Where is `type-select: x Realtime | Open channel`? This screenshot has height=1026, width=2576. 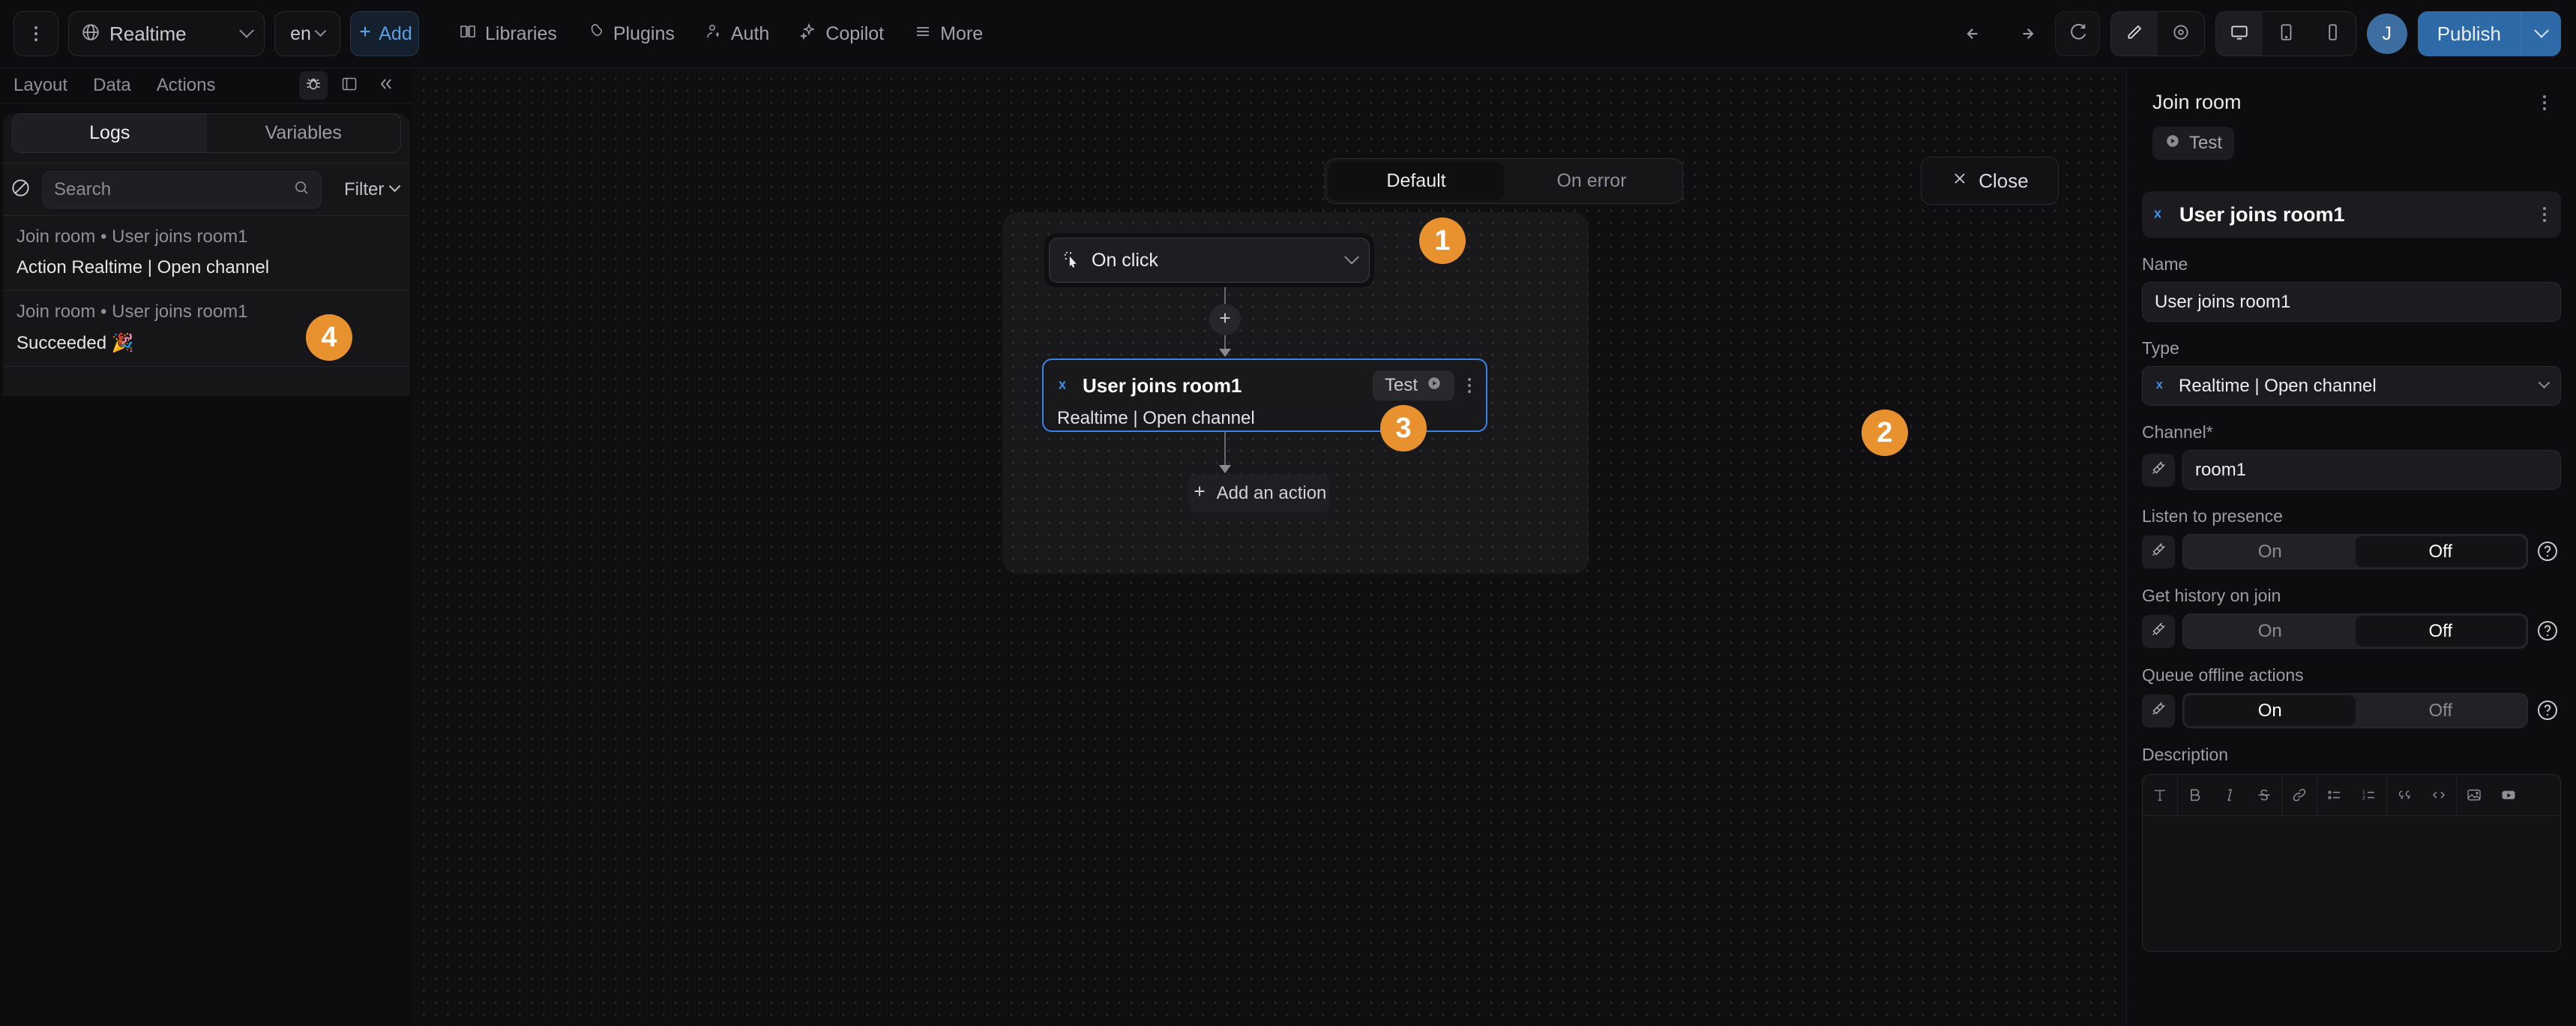
type-select: x Realtime | Open channel is located at coordinates (2351, 386).